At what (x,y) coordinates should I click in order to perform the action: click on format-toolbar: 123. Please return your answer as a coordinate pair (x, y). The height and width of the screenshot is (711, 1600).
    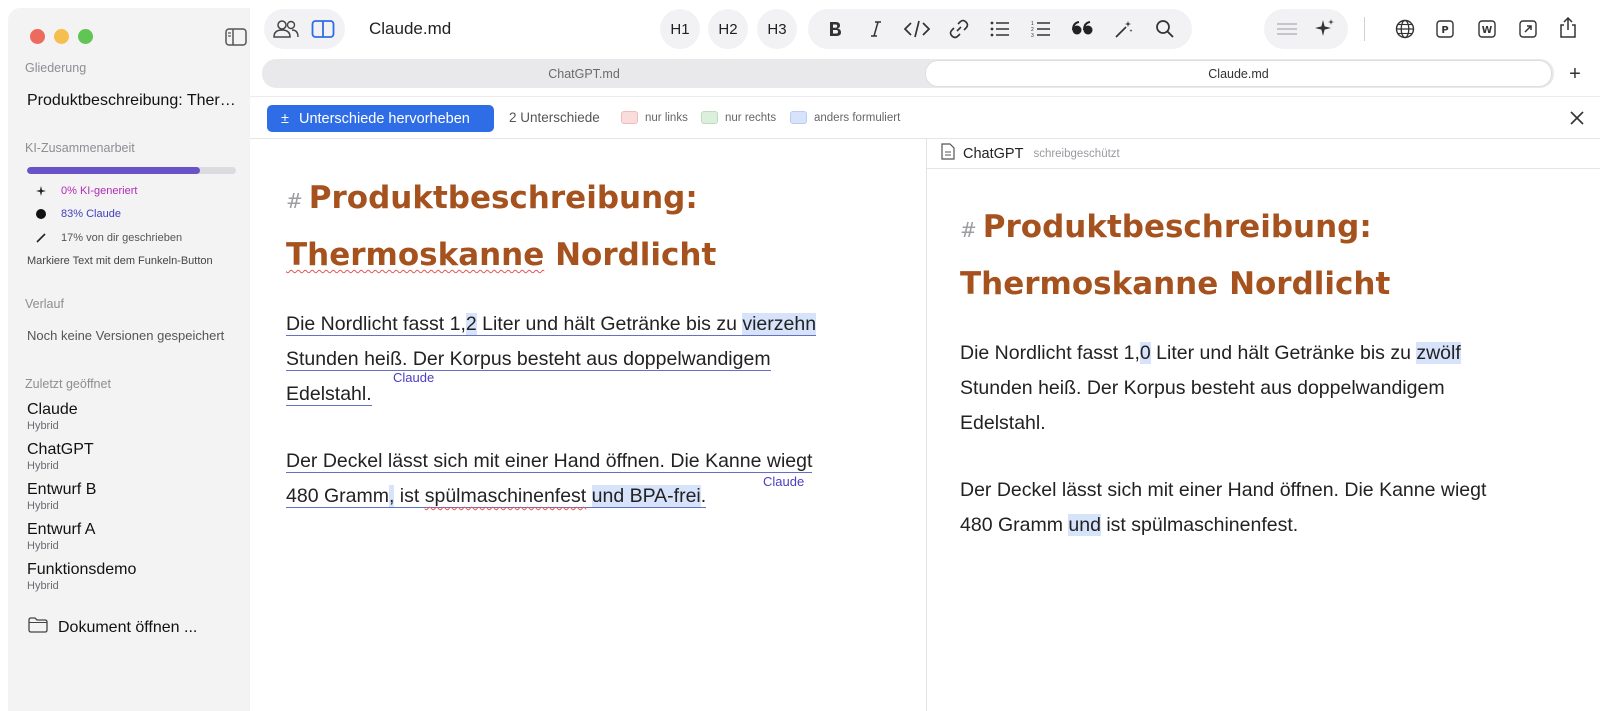
    Looking at the image, I should click on (1000, 29).